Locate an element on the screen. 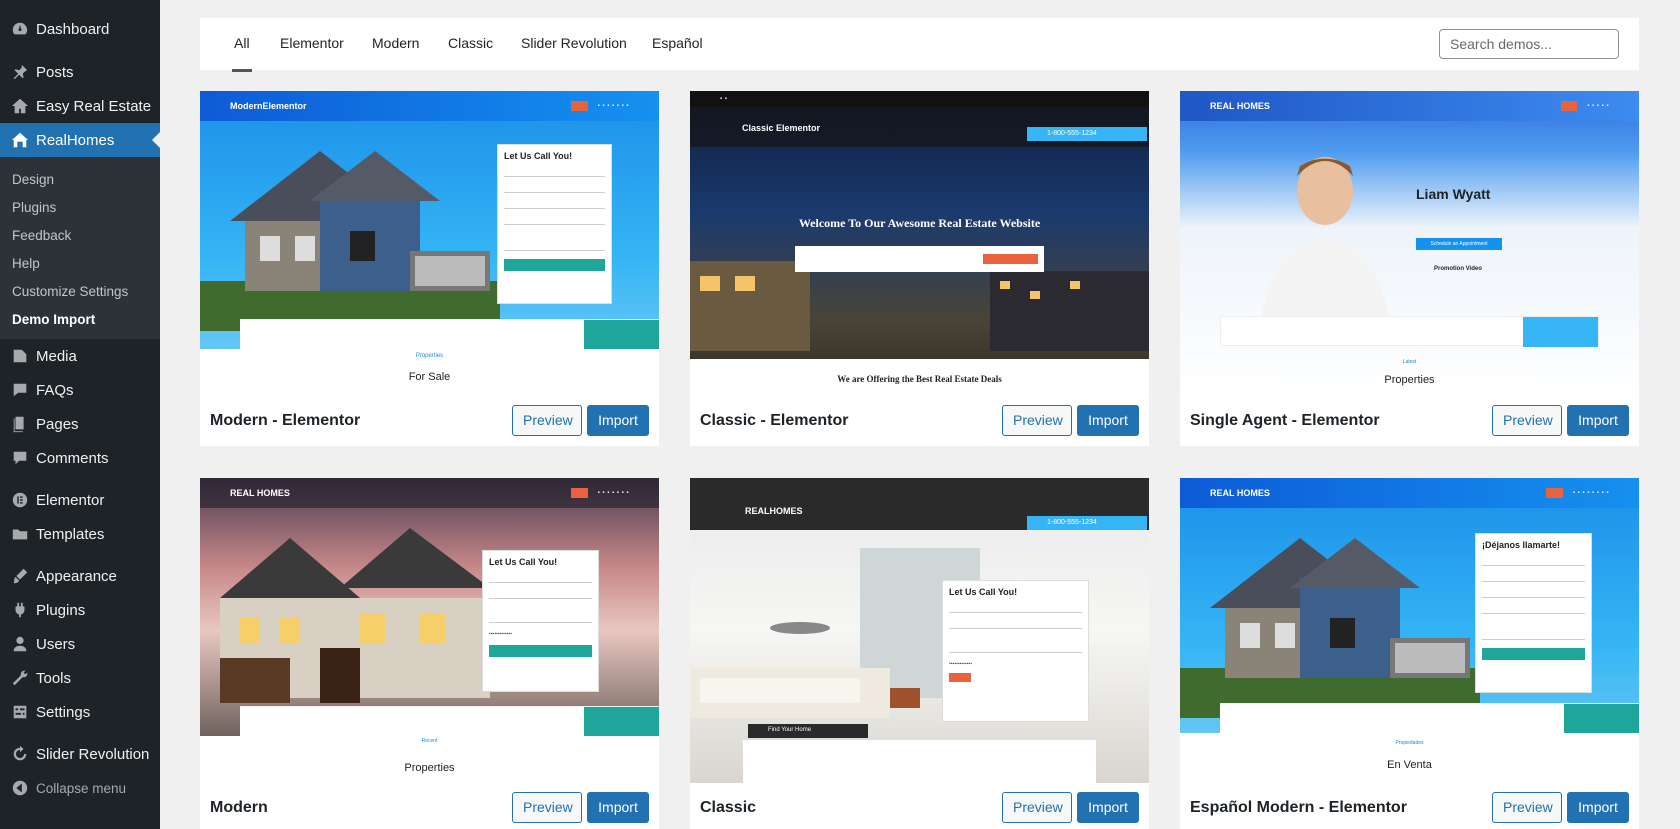 This screenshot has height=829, width=1680. menu-item-appearance: Appearance is located at coordinates (80, 576).